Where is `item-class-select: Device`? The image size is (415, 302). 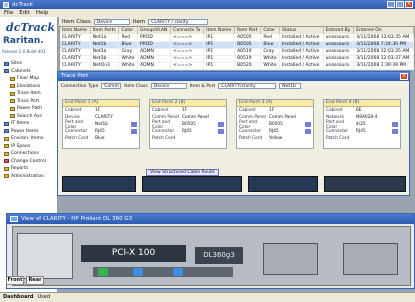
item-class-select: Device is located at coordinates (111, 21).